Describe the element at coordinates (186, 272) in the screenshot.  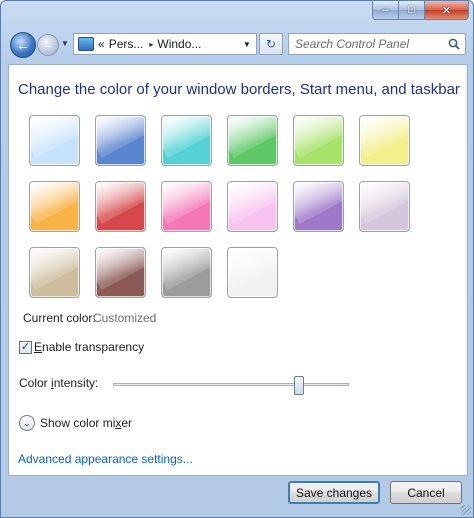
I see `color-swatch-slate` at that location.